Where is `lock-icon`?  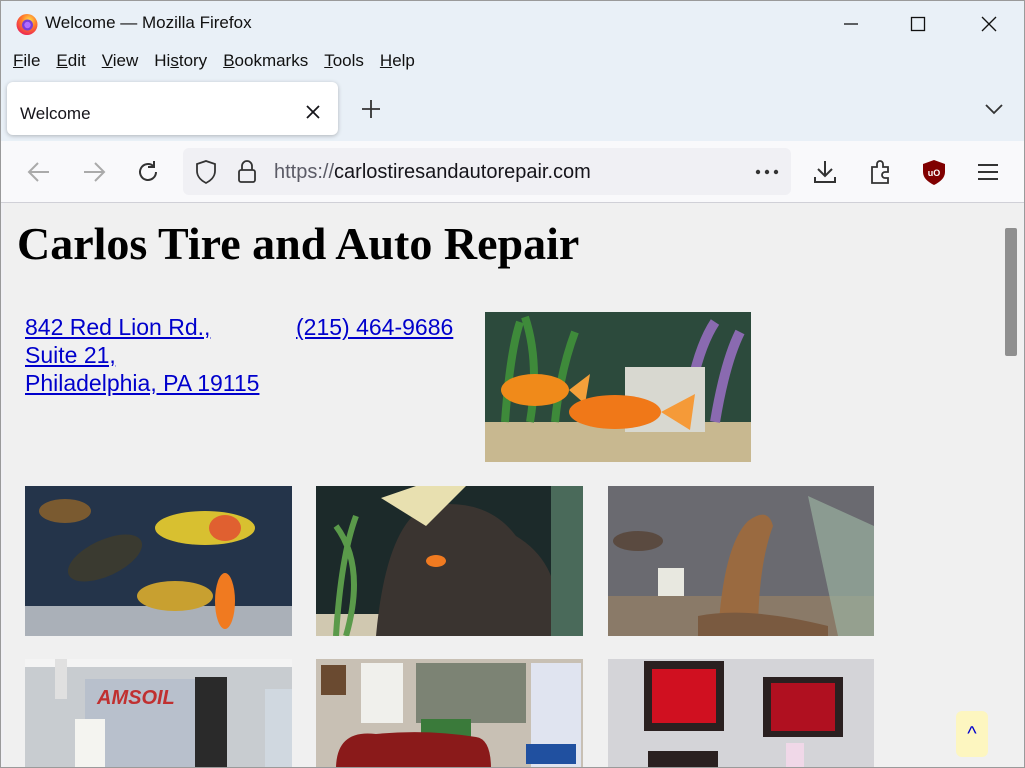
lock-icon is located at coordinates (247, 172).